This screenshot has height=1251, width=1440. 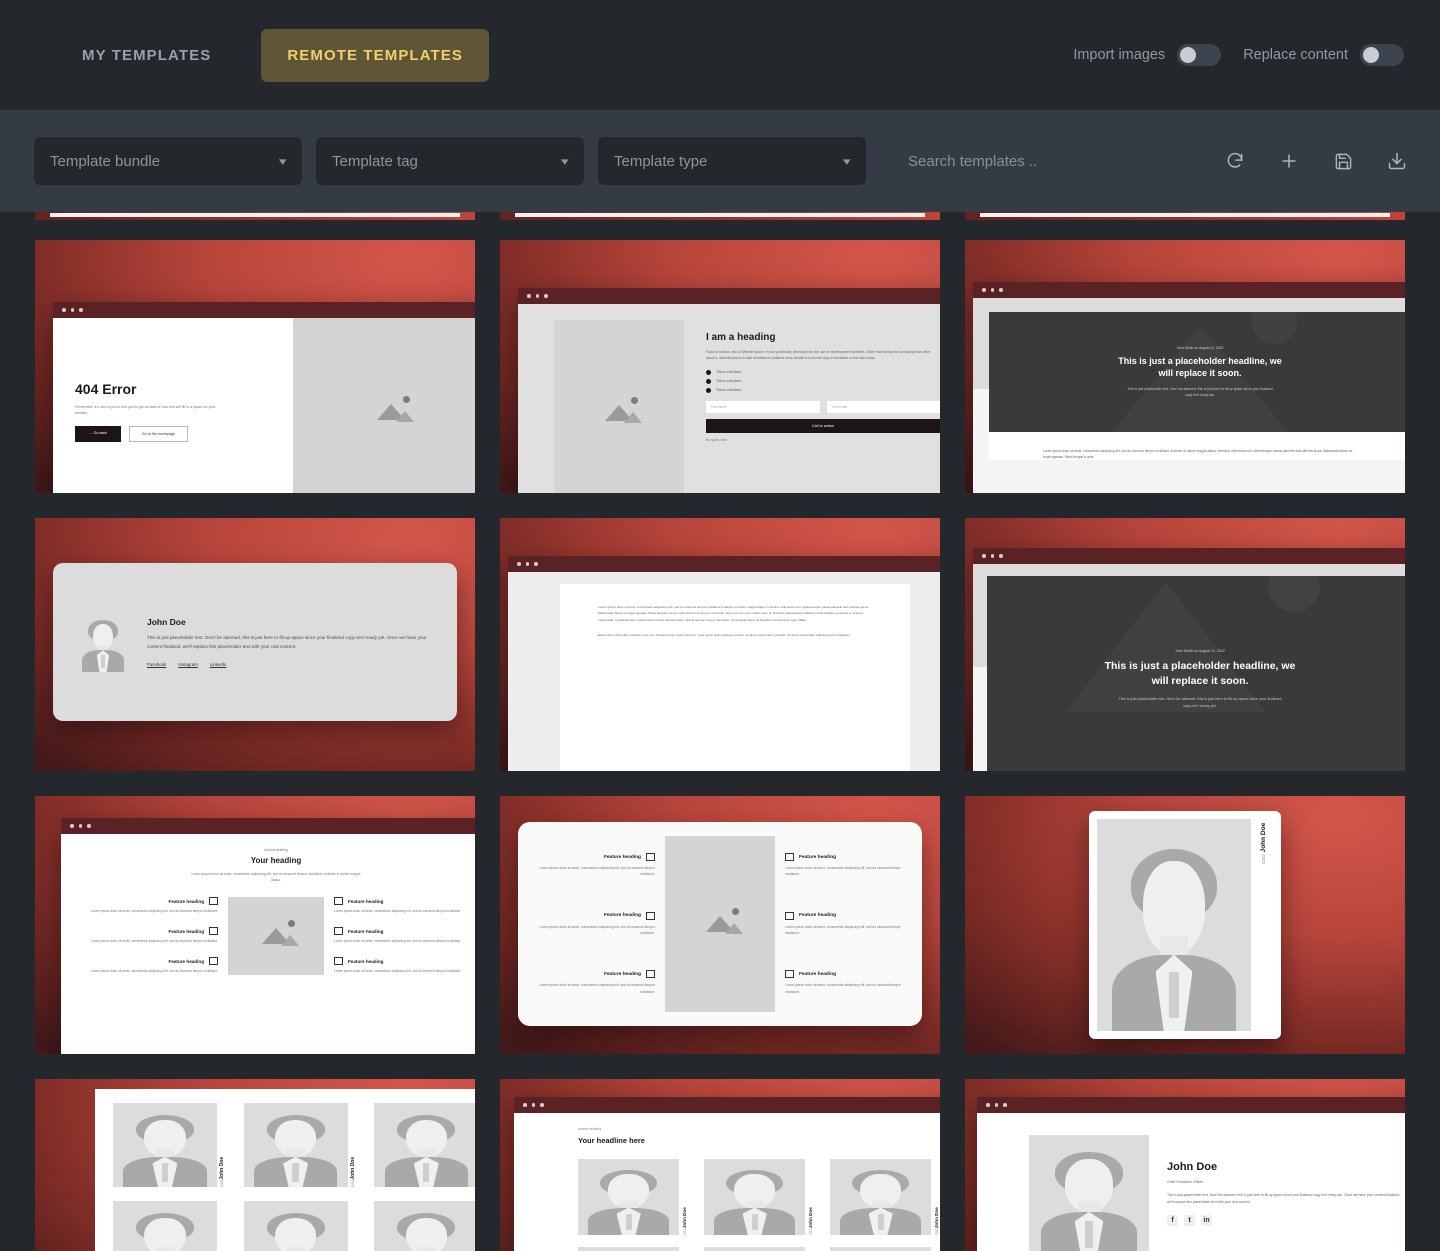 I want to click on homepage-button: Go to the homepage, so click(x=158, y=434).